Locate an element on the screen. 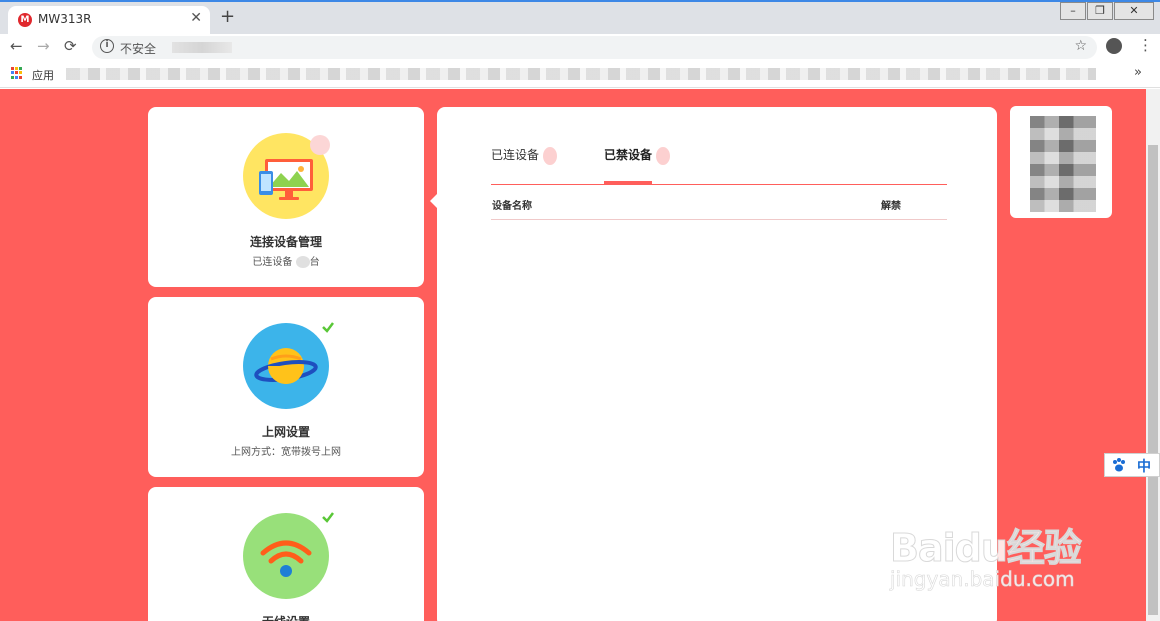  window-controls: – ❐ ✕ is located at coordinates (1106, 11).